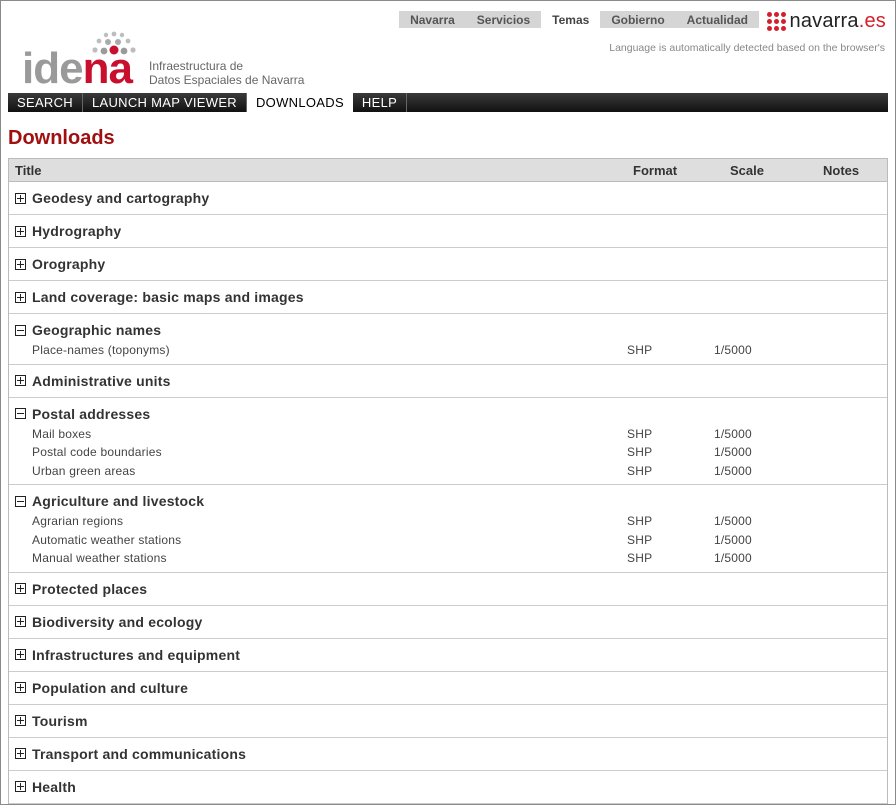  What do you see at coordinates (448, 540) in the screenshot?
I see `table-row: Automatic weather stations SHP 1/5000` at bounding box center [448, 540].